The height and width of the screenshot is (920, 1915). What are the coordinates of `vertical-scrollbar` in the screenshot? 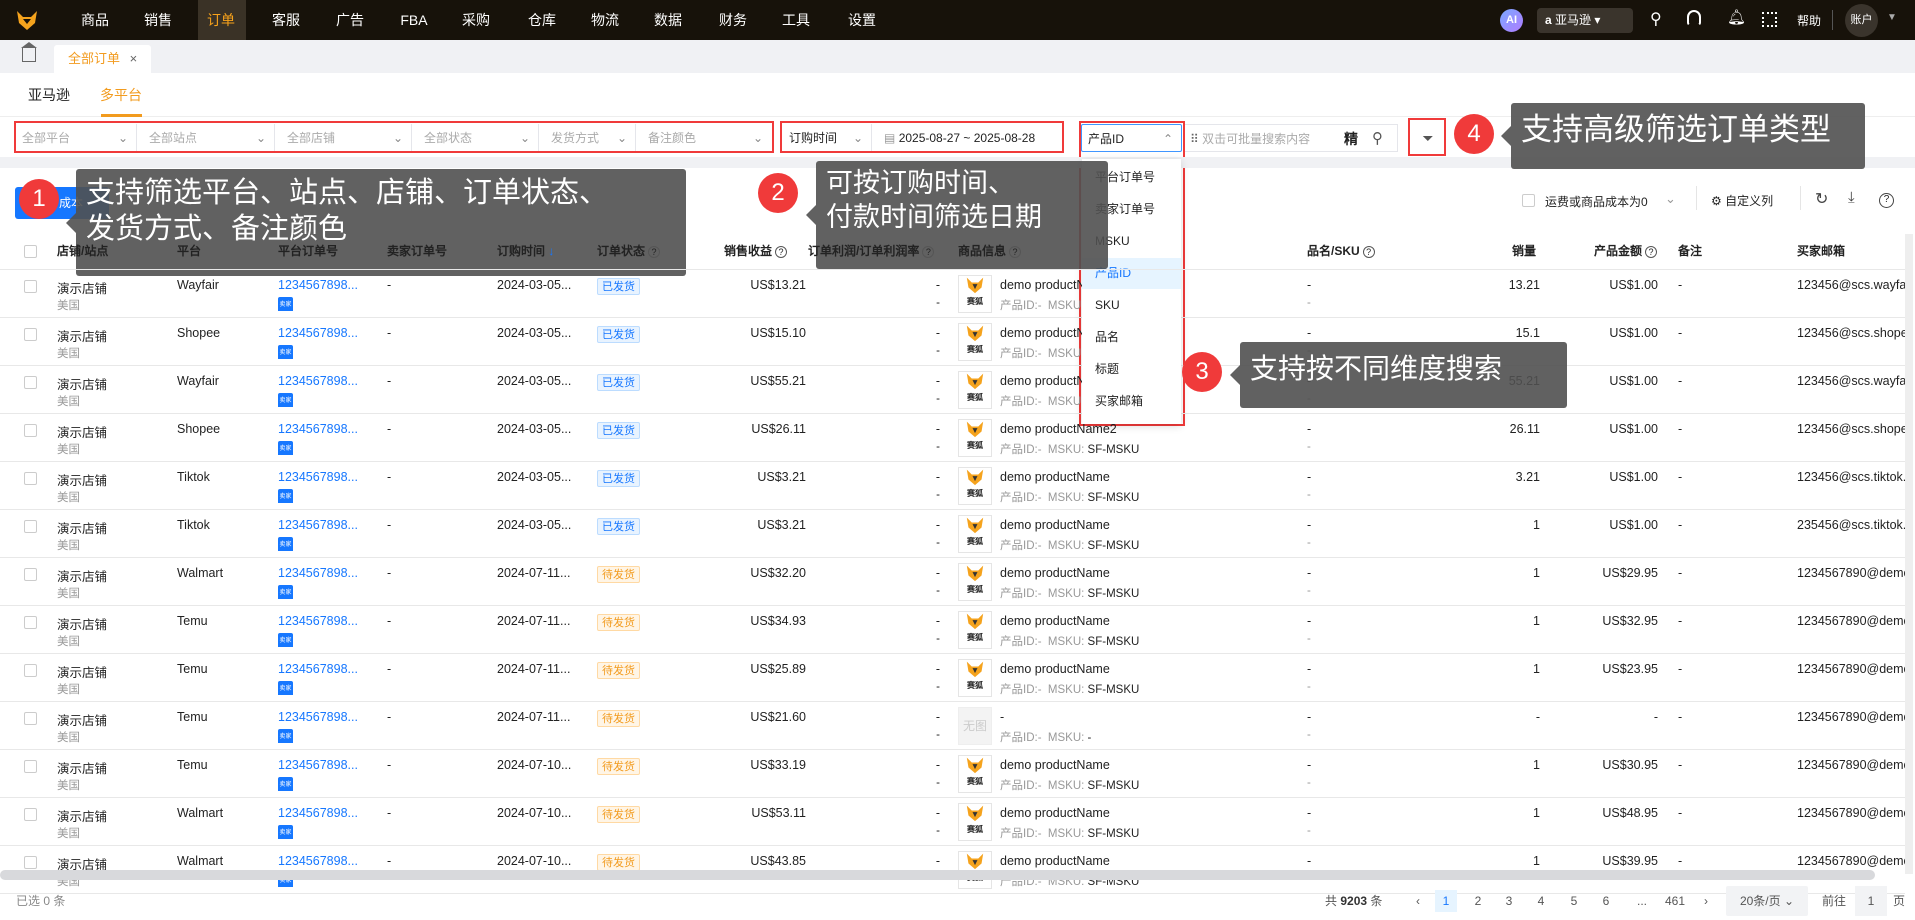 It's located at (1909, 554).